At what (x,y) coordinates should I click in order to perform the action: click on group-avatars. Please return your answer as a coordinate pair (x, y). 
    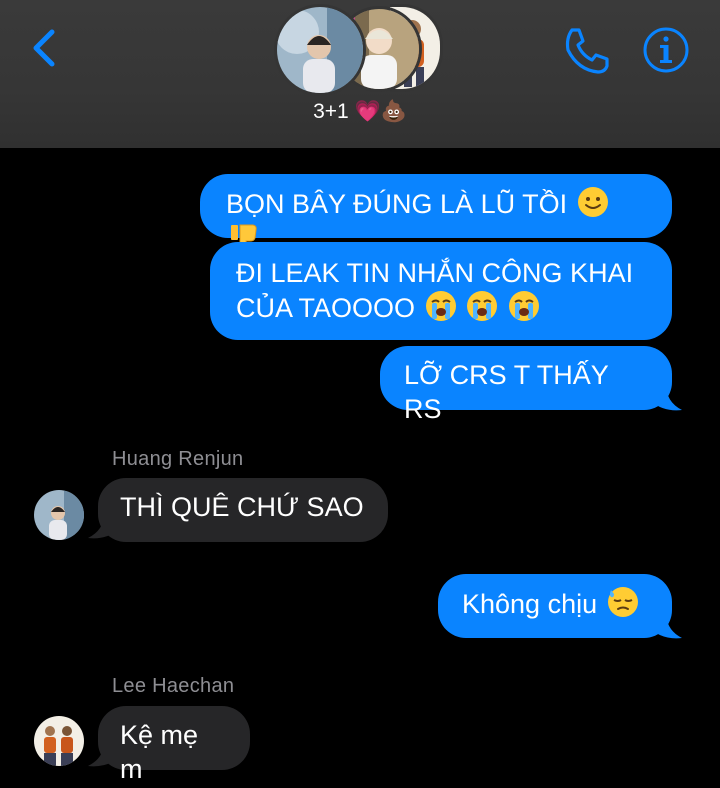
    Looking at the image, I should click on (357, 49).